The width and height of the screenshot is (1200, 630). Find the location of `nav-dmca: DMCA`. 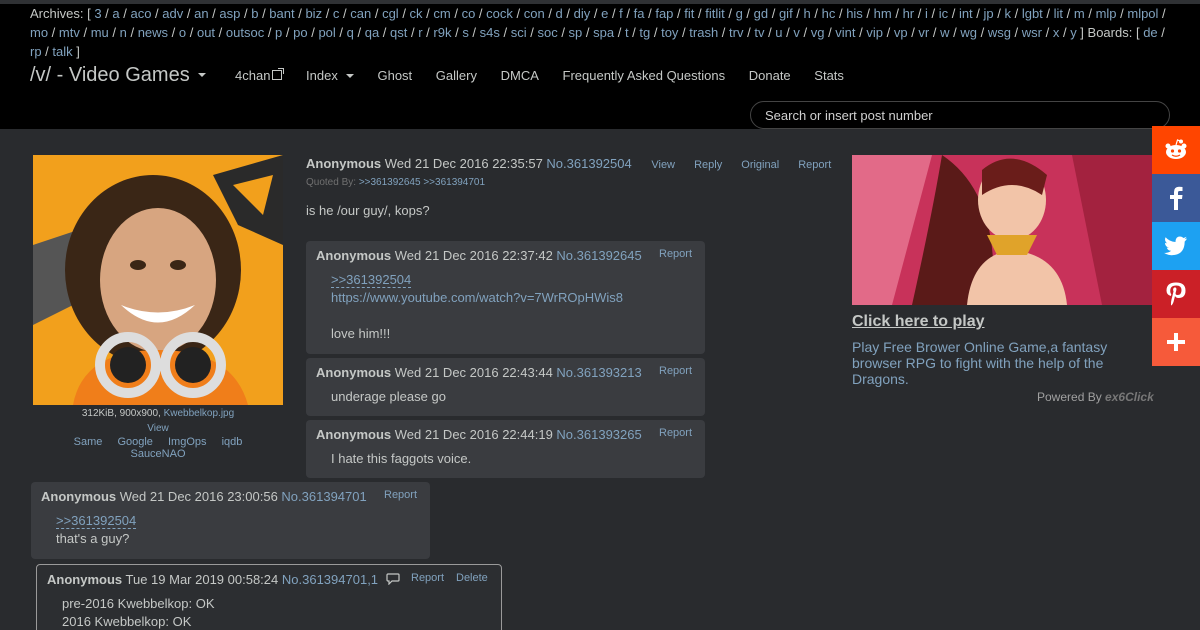

nav-dmca: DMCA is located at coordinates (520, 75).